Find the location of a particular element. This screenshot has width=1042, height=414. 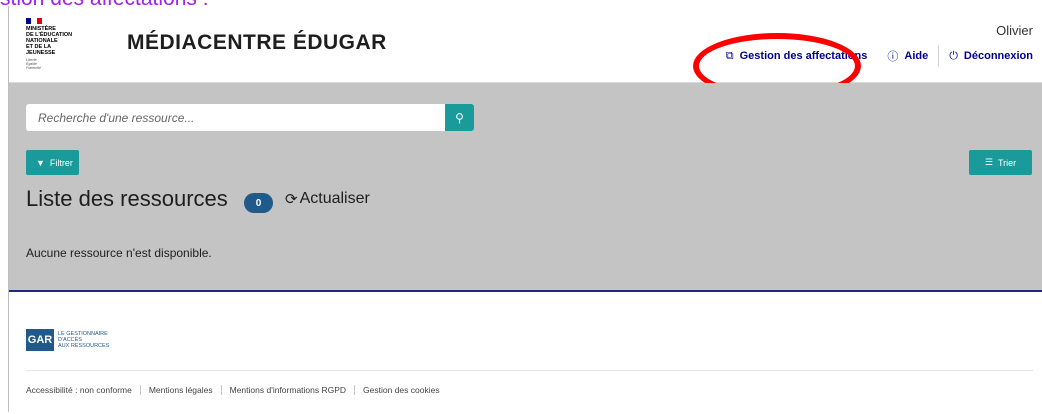

affectations-link: ⧉ Gestion des affectations is located at coordinates (797, 56).